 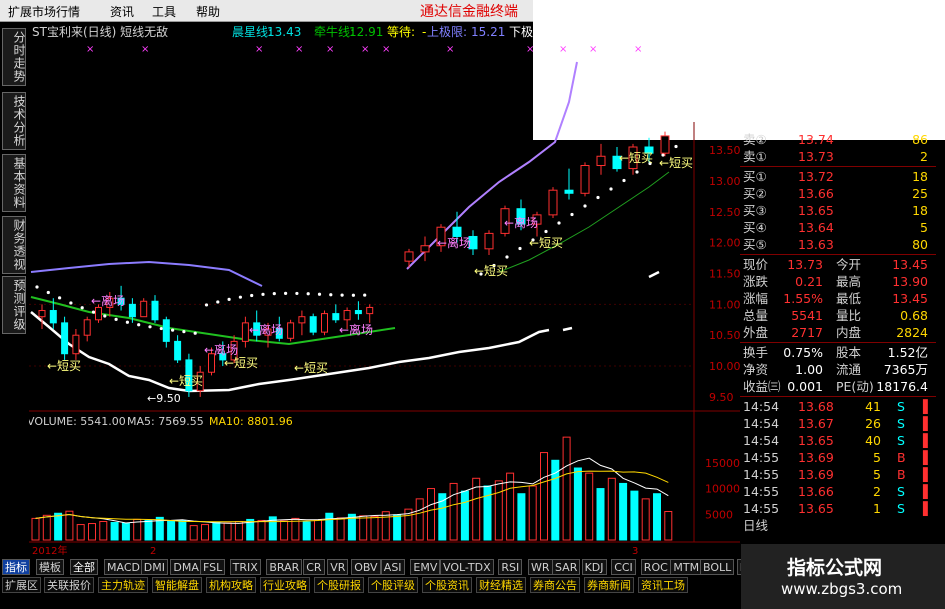 What do you see at coordinates (920, 210) in the screenshot?
I see `buy-volume: 18` at bounding box center [920, 210].